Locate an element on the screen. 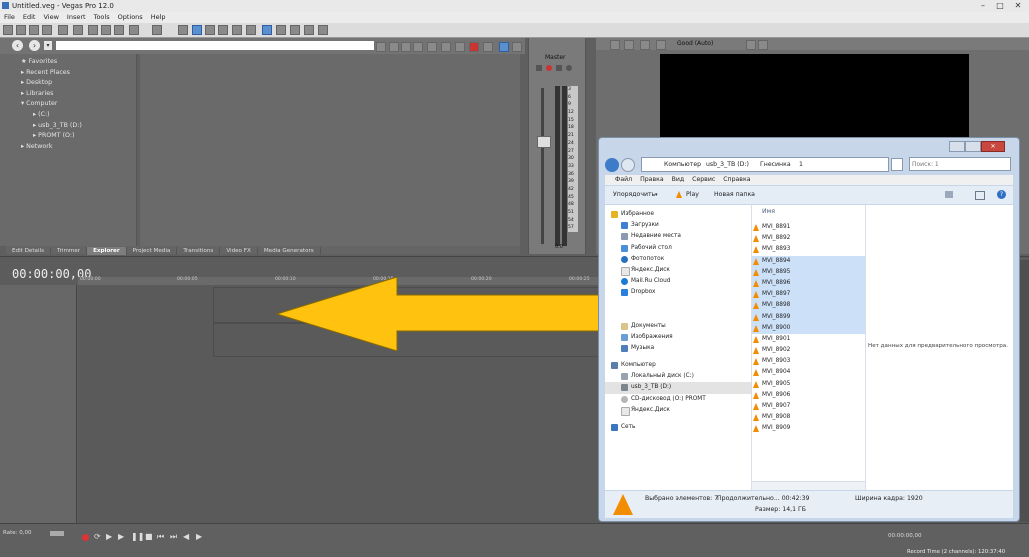 Image resolution: width=1029 pixels, height=557 pixels. breadcrumb-computer: Компьютер is located at coordinates (682, 164).